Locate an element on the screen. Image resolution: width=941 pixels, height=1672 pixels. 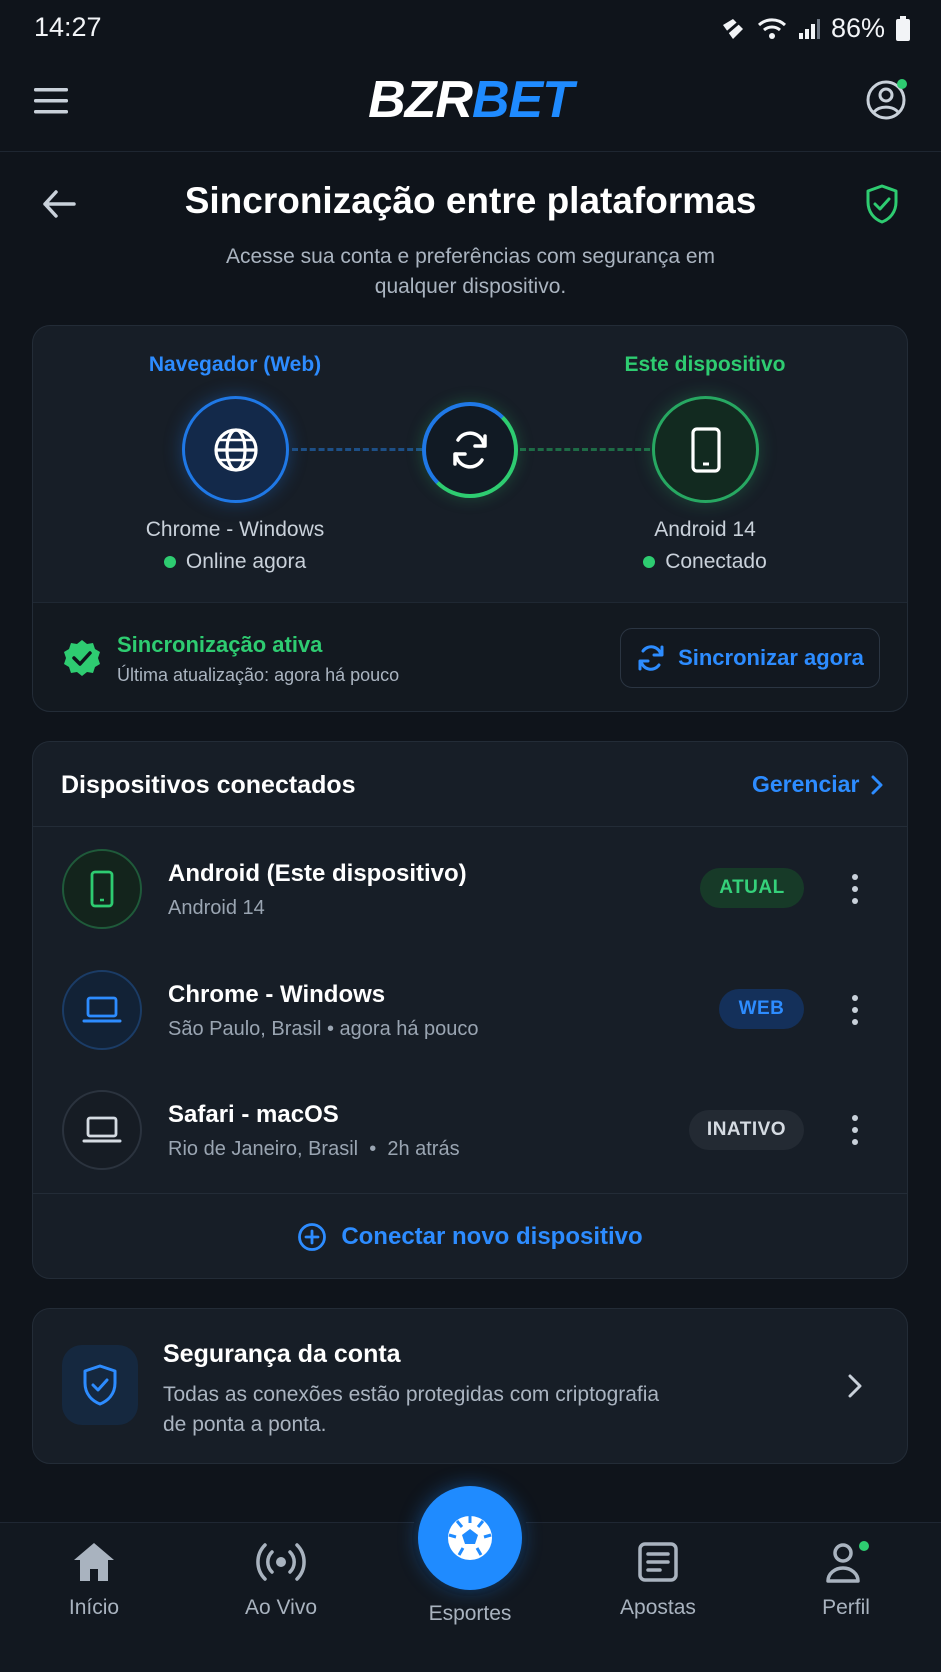
page-title: Sincronização entre plataformas is located at coordinates (470, 200).